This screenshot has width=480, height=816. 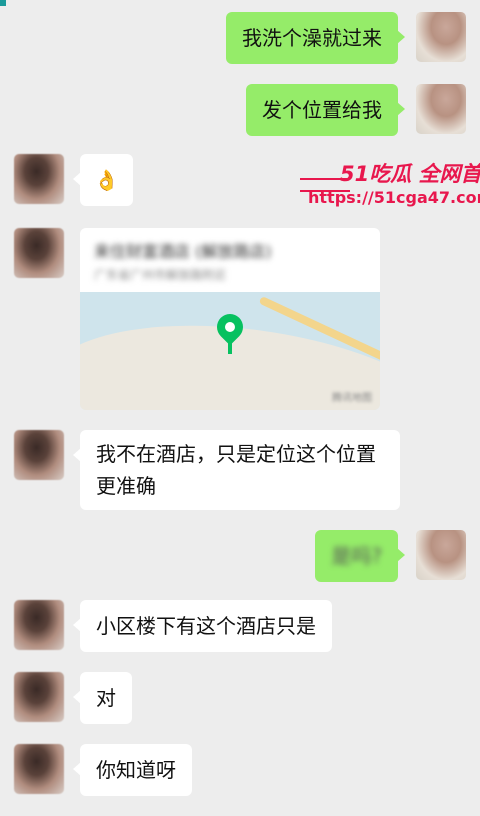 What do you see at coordinates (102, 698) in the screenshot?
I see `message-bubble: 对` at bounding box center [102, 698].